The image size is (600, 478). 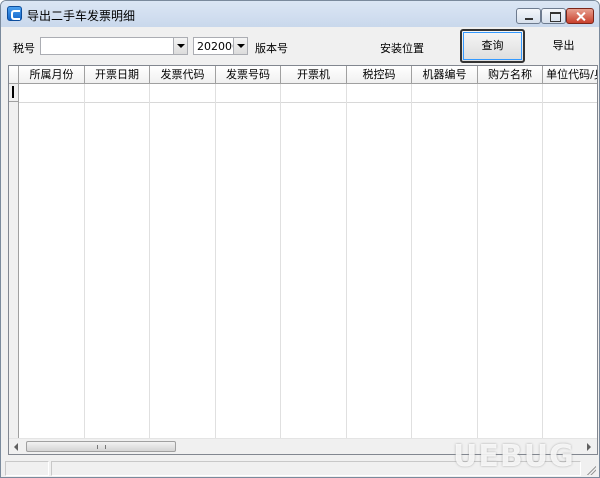 What do you see at coordinates (445, 75) in the screenshot?
I see `column-header: 机器编号` at bounding box center [445, 75].